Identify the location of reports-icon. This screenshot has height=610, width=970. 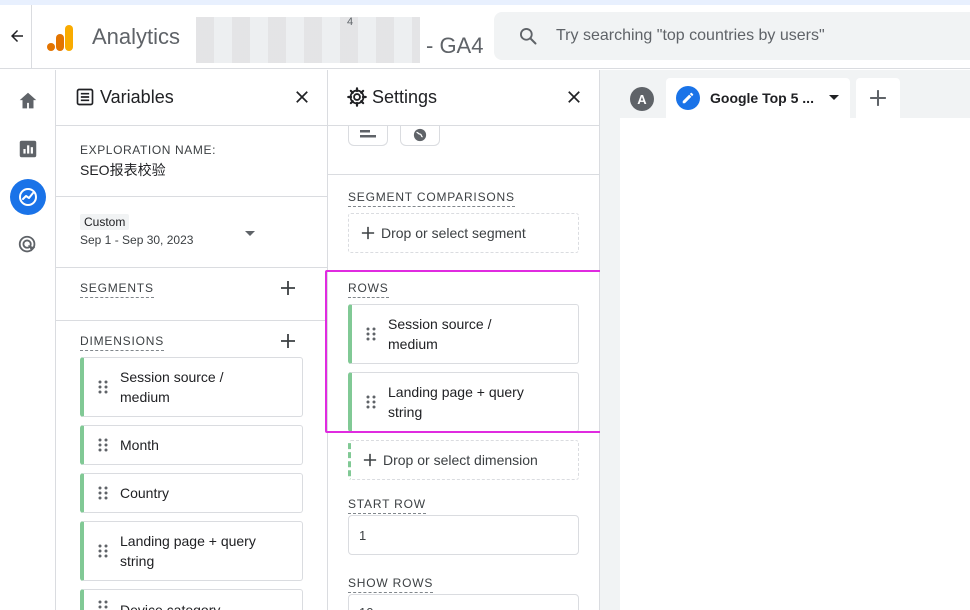
(28, 149).